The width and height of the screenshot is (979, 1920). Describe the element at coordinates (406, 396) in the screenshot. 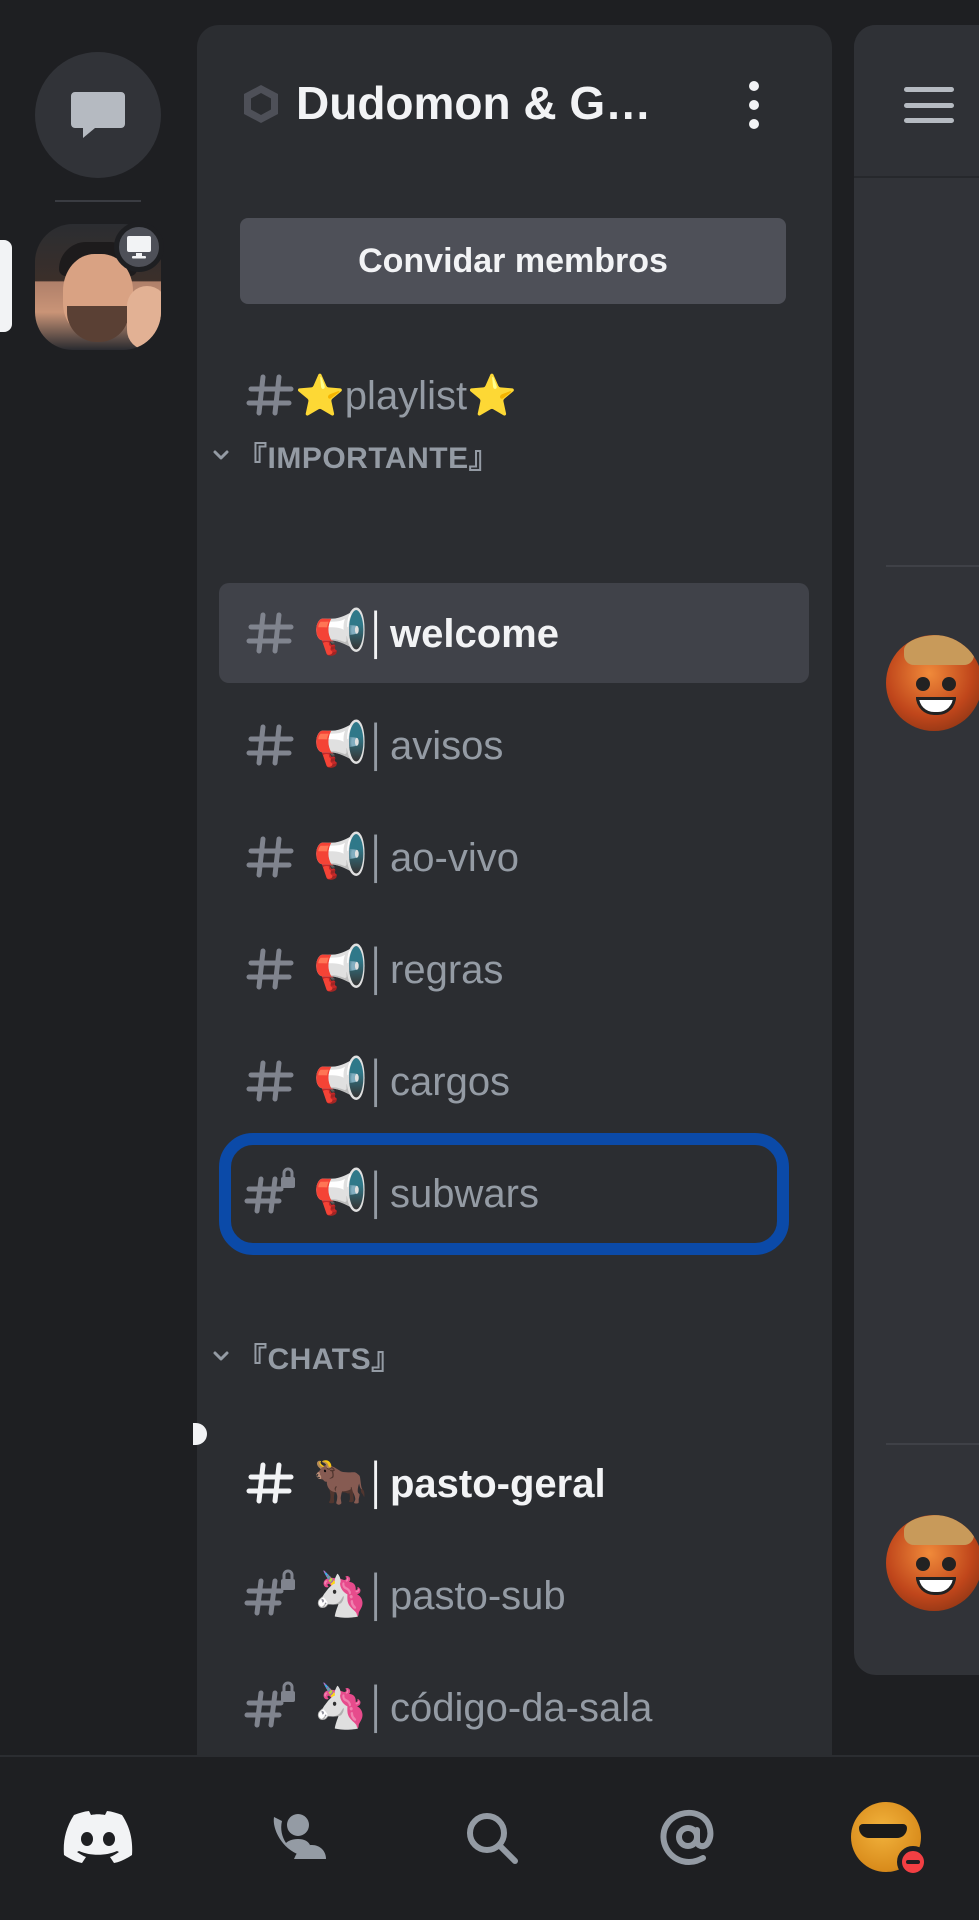

I see `channel-name: ⭐playlist⭐` at that location.